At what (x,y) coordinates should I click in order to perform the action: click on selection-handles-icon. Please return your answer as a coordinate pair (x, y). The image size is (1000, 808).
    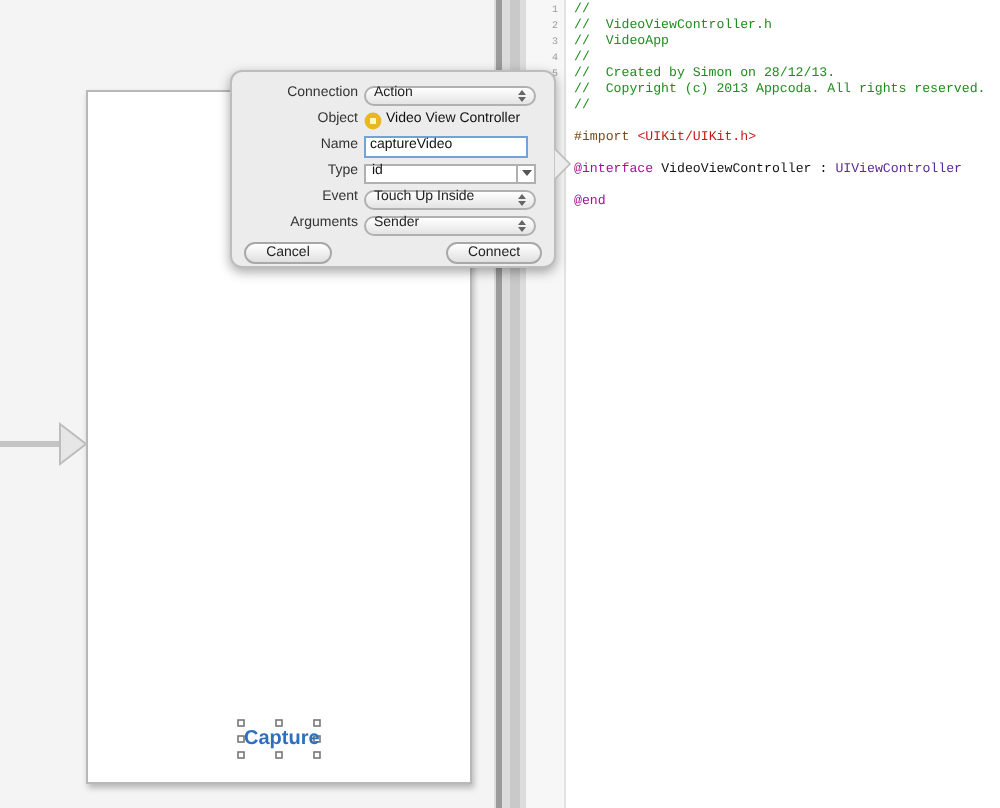
    Looking at the image, I should click on (280, 740).